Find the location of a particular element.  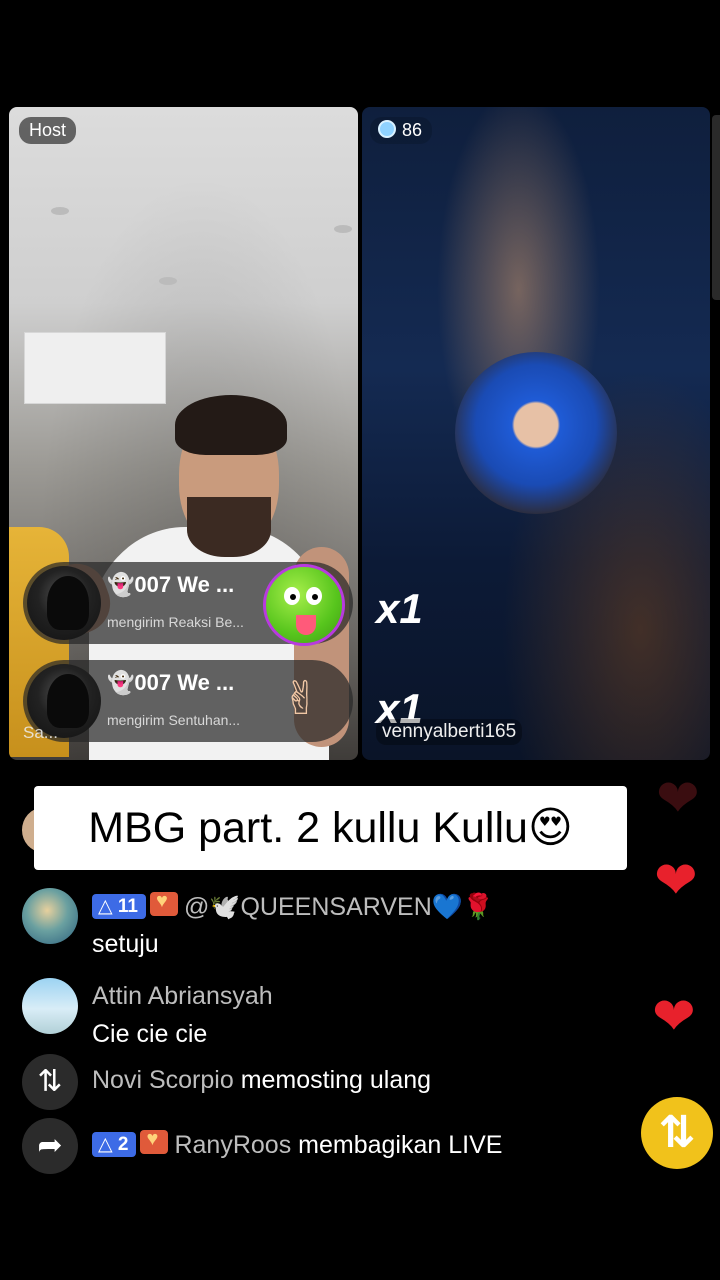

hands-gift-icon: ✌ is located at coordinates (301, 698).